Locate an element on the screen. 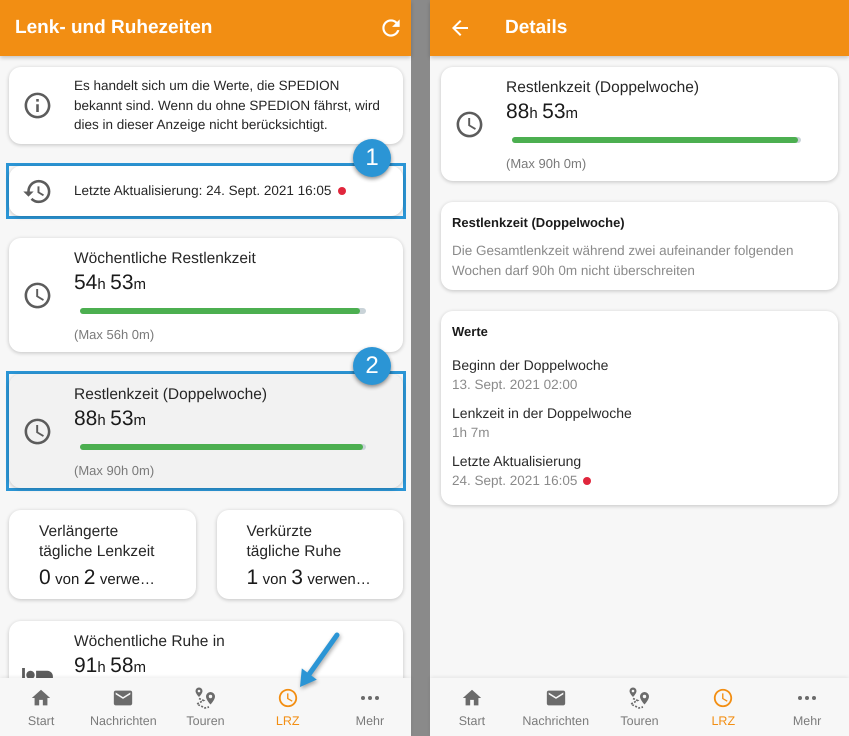 The height and width of the screenshot is (736, 849). info-icon is located at coordinates (37, 105).